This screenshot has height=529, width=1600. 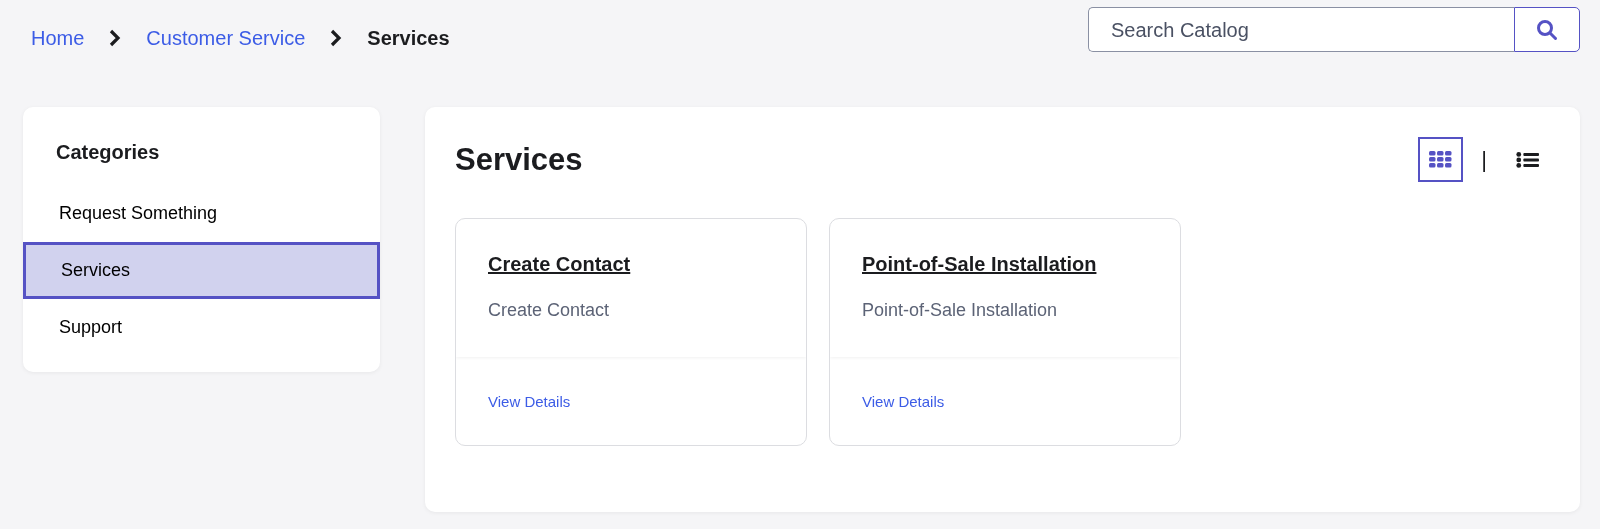 What do you see at coordinates (201, 270) in the screenshot?
I see `category-item: Services` at bounding box center [201, 270].